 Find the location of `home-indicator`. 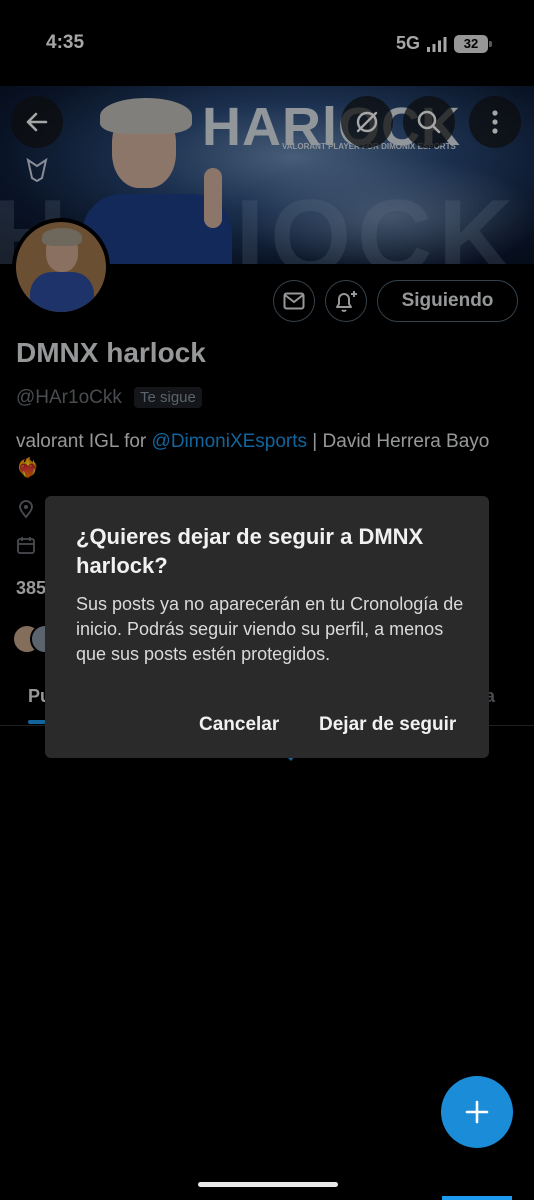

home-indicator is located at coordinates (268, 1184).